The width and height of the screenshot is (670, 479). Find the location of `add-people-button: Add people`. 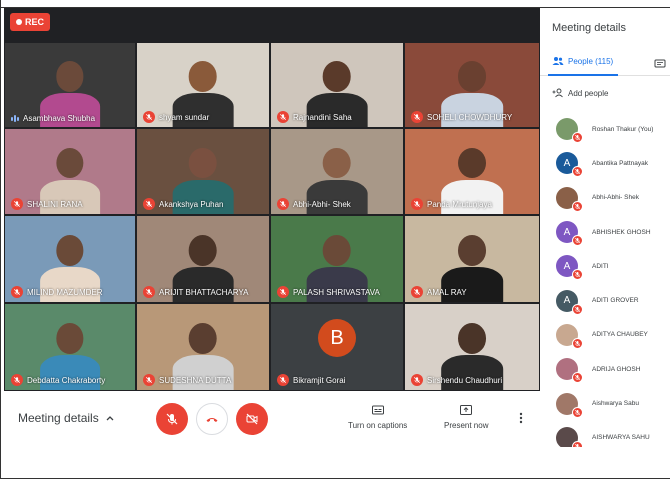

add-people-button: Add people is located at coordinates (580, 93).